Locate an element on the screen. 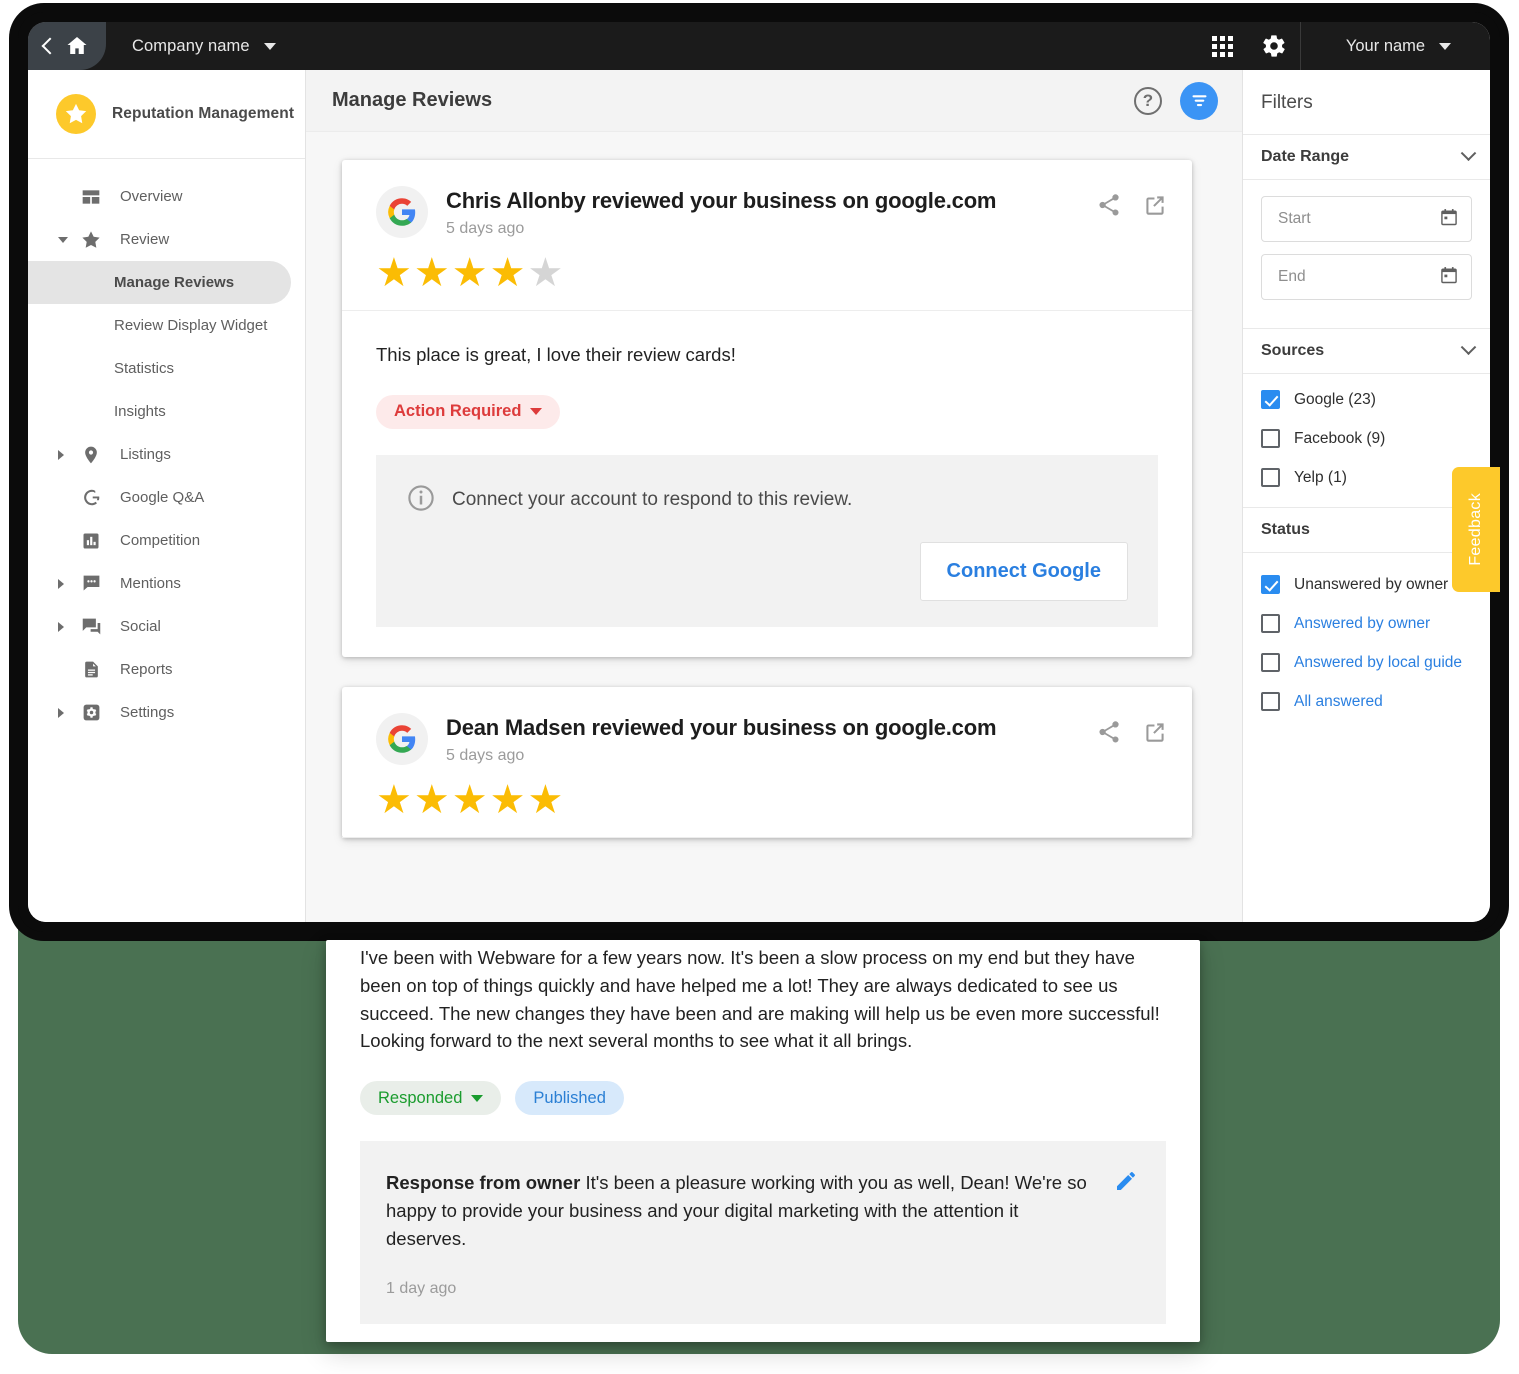 This screenshot has width=1519, height=1374. user-menu-button: Your name is located at coordinates (1395, 46).